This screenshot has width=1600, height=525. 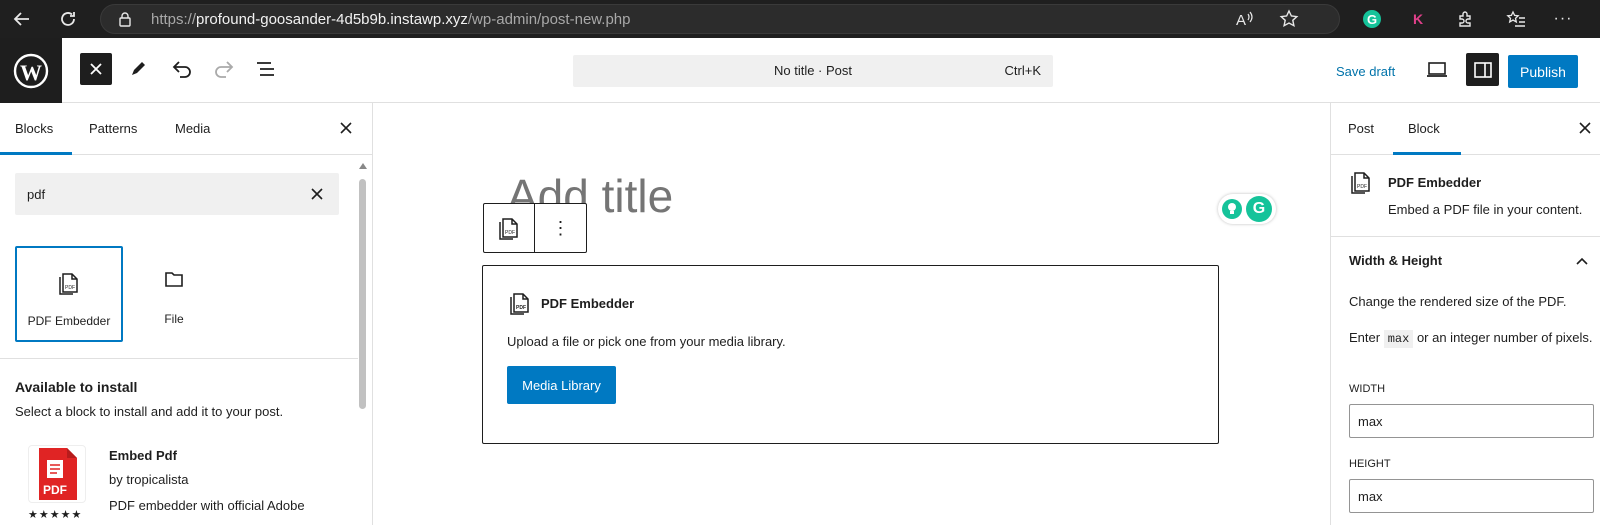 What do you see at coordinates (179, 358) in the screenshot?
I see `section-divider` at bounding box center [179, 358].